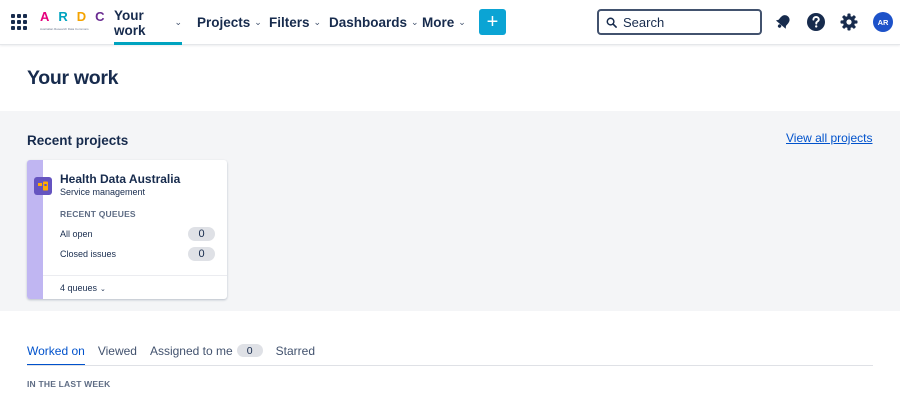  What do you see at coordinates (249, 350) in the screenshot?
I see `count-badge: 0` at bounding box center [249, 350].